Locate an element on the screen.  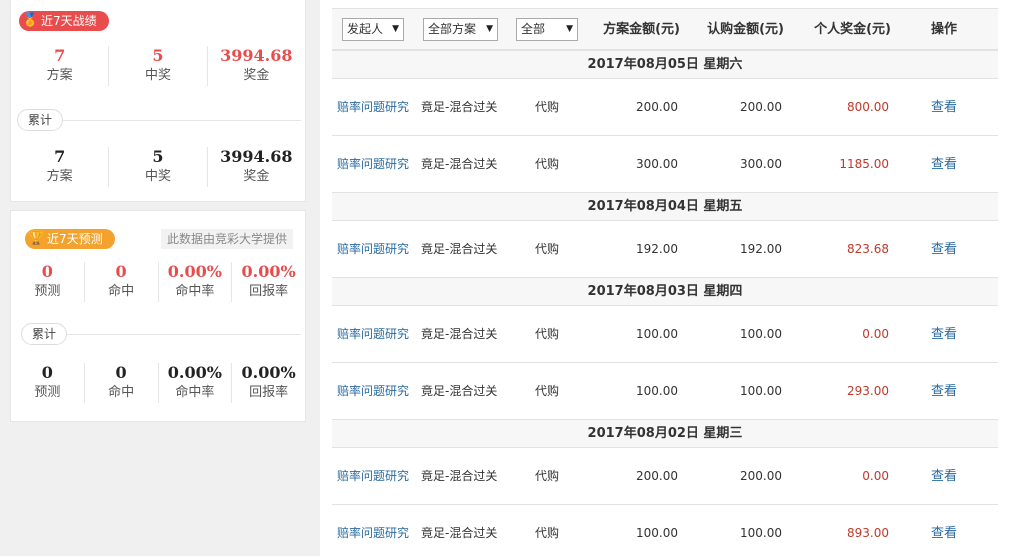
forecast-title: 近7天预测 is located at coordinates (75, 239).